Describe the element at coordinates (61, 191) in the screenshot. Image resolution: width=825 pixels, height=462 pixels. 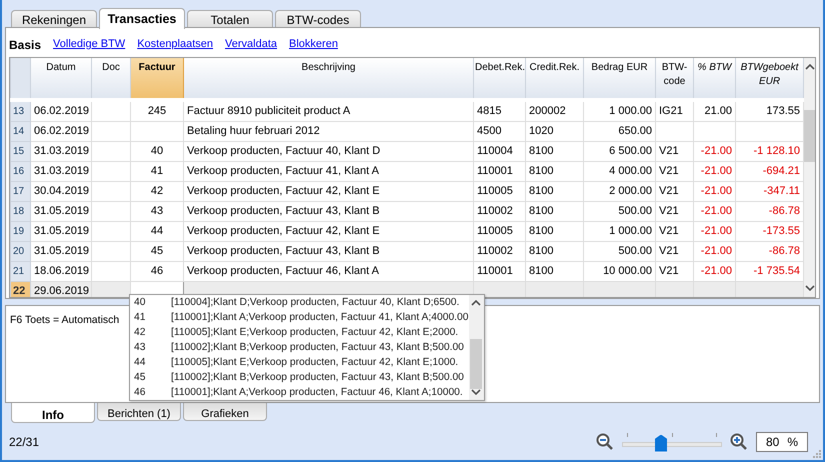
I see `table-cell: 30.04.2019` at that location.